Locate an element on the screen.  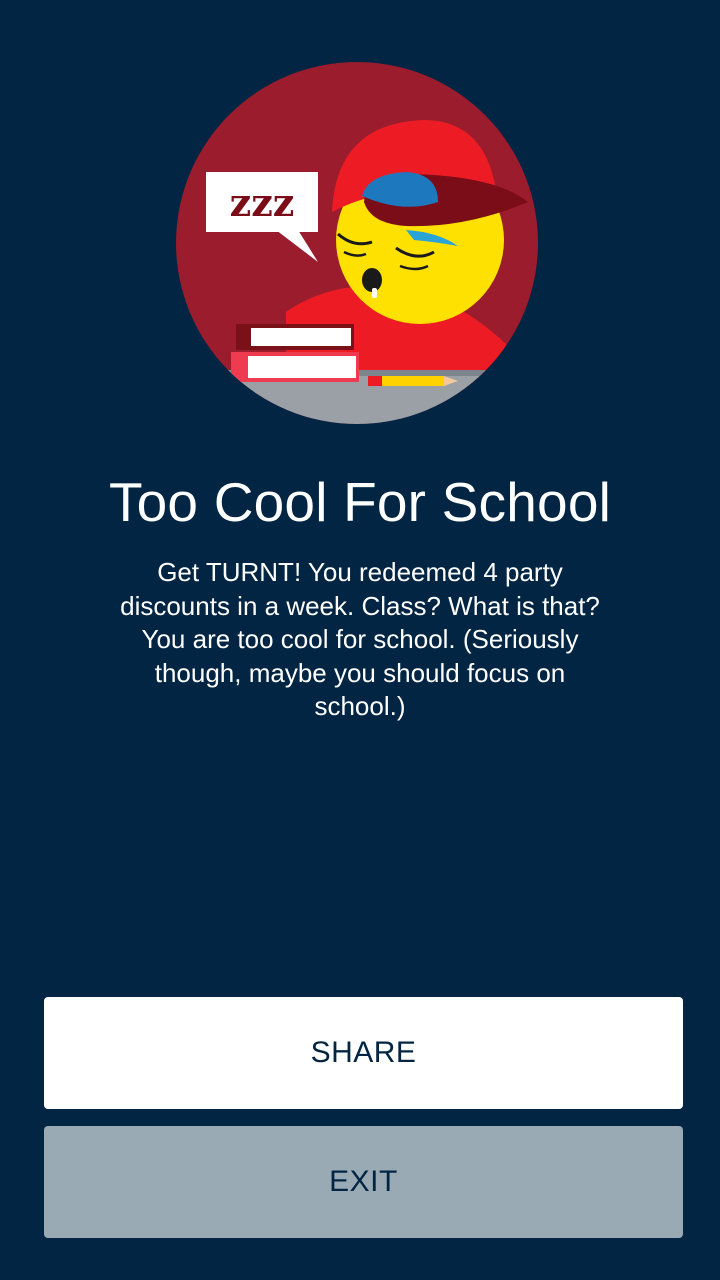
share-button: SHARE is located at coordinates (363, 1053).